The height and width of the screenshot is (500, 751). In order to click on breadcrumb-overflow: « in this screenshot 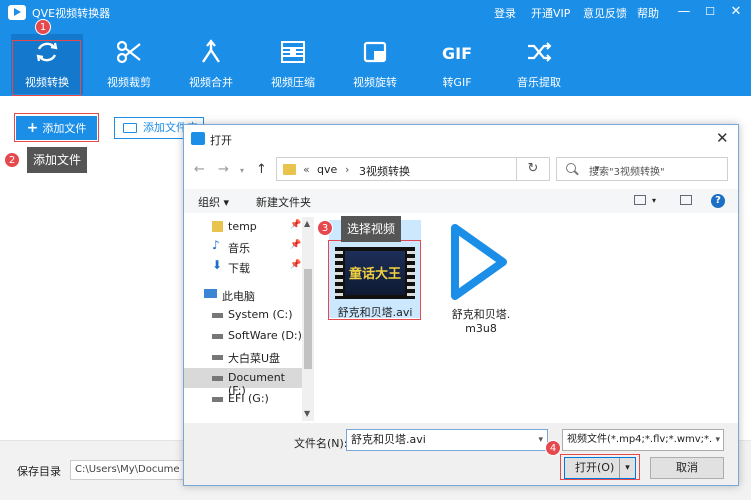, I will do `click(306, 169)`.